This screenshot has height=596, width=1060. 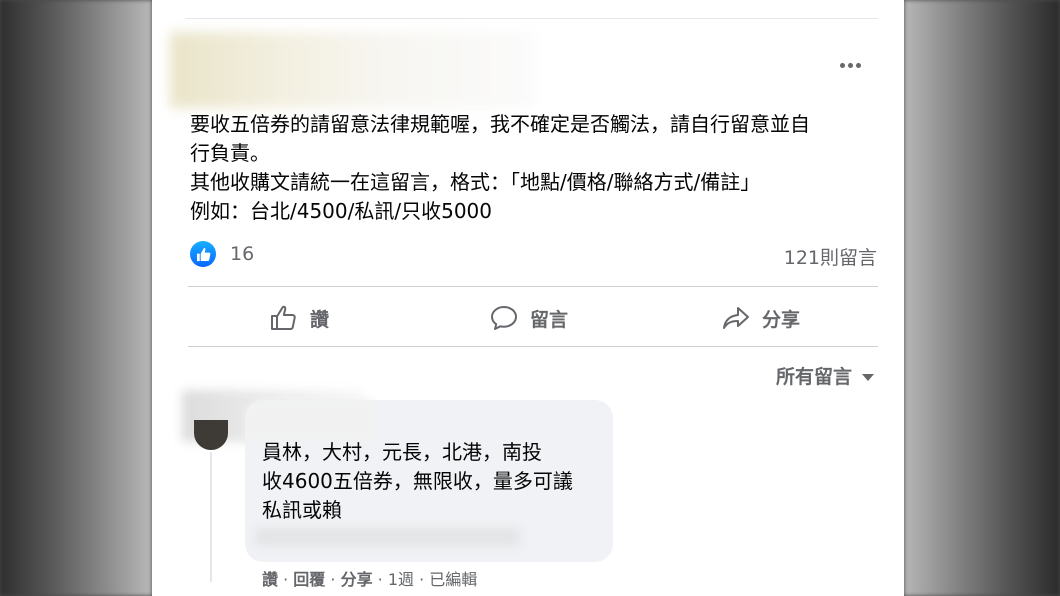 I want to click on sort-label: 所有留言, so click(x=813, y=377).